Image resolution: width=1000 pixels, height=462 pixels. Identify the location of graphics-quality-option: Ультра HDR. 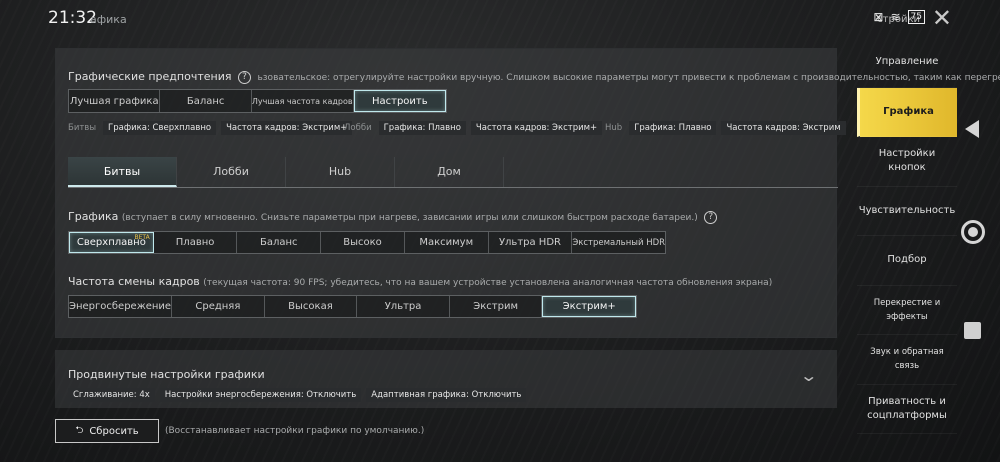
(531, 242).